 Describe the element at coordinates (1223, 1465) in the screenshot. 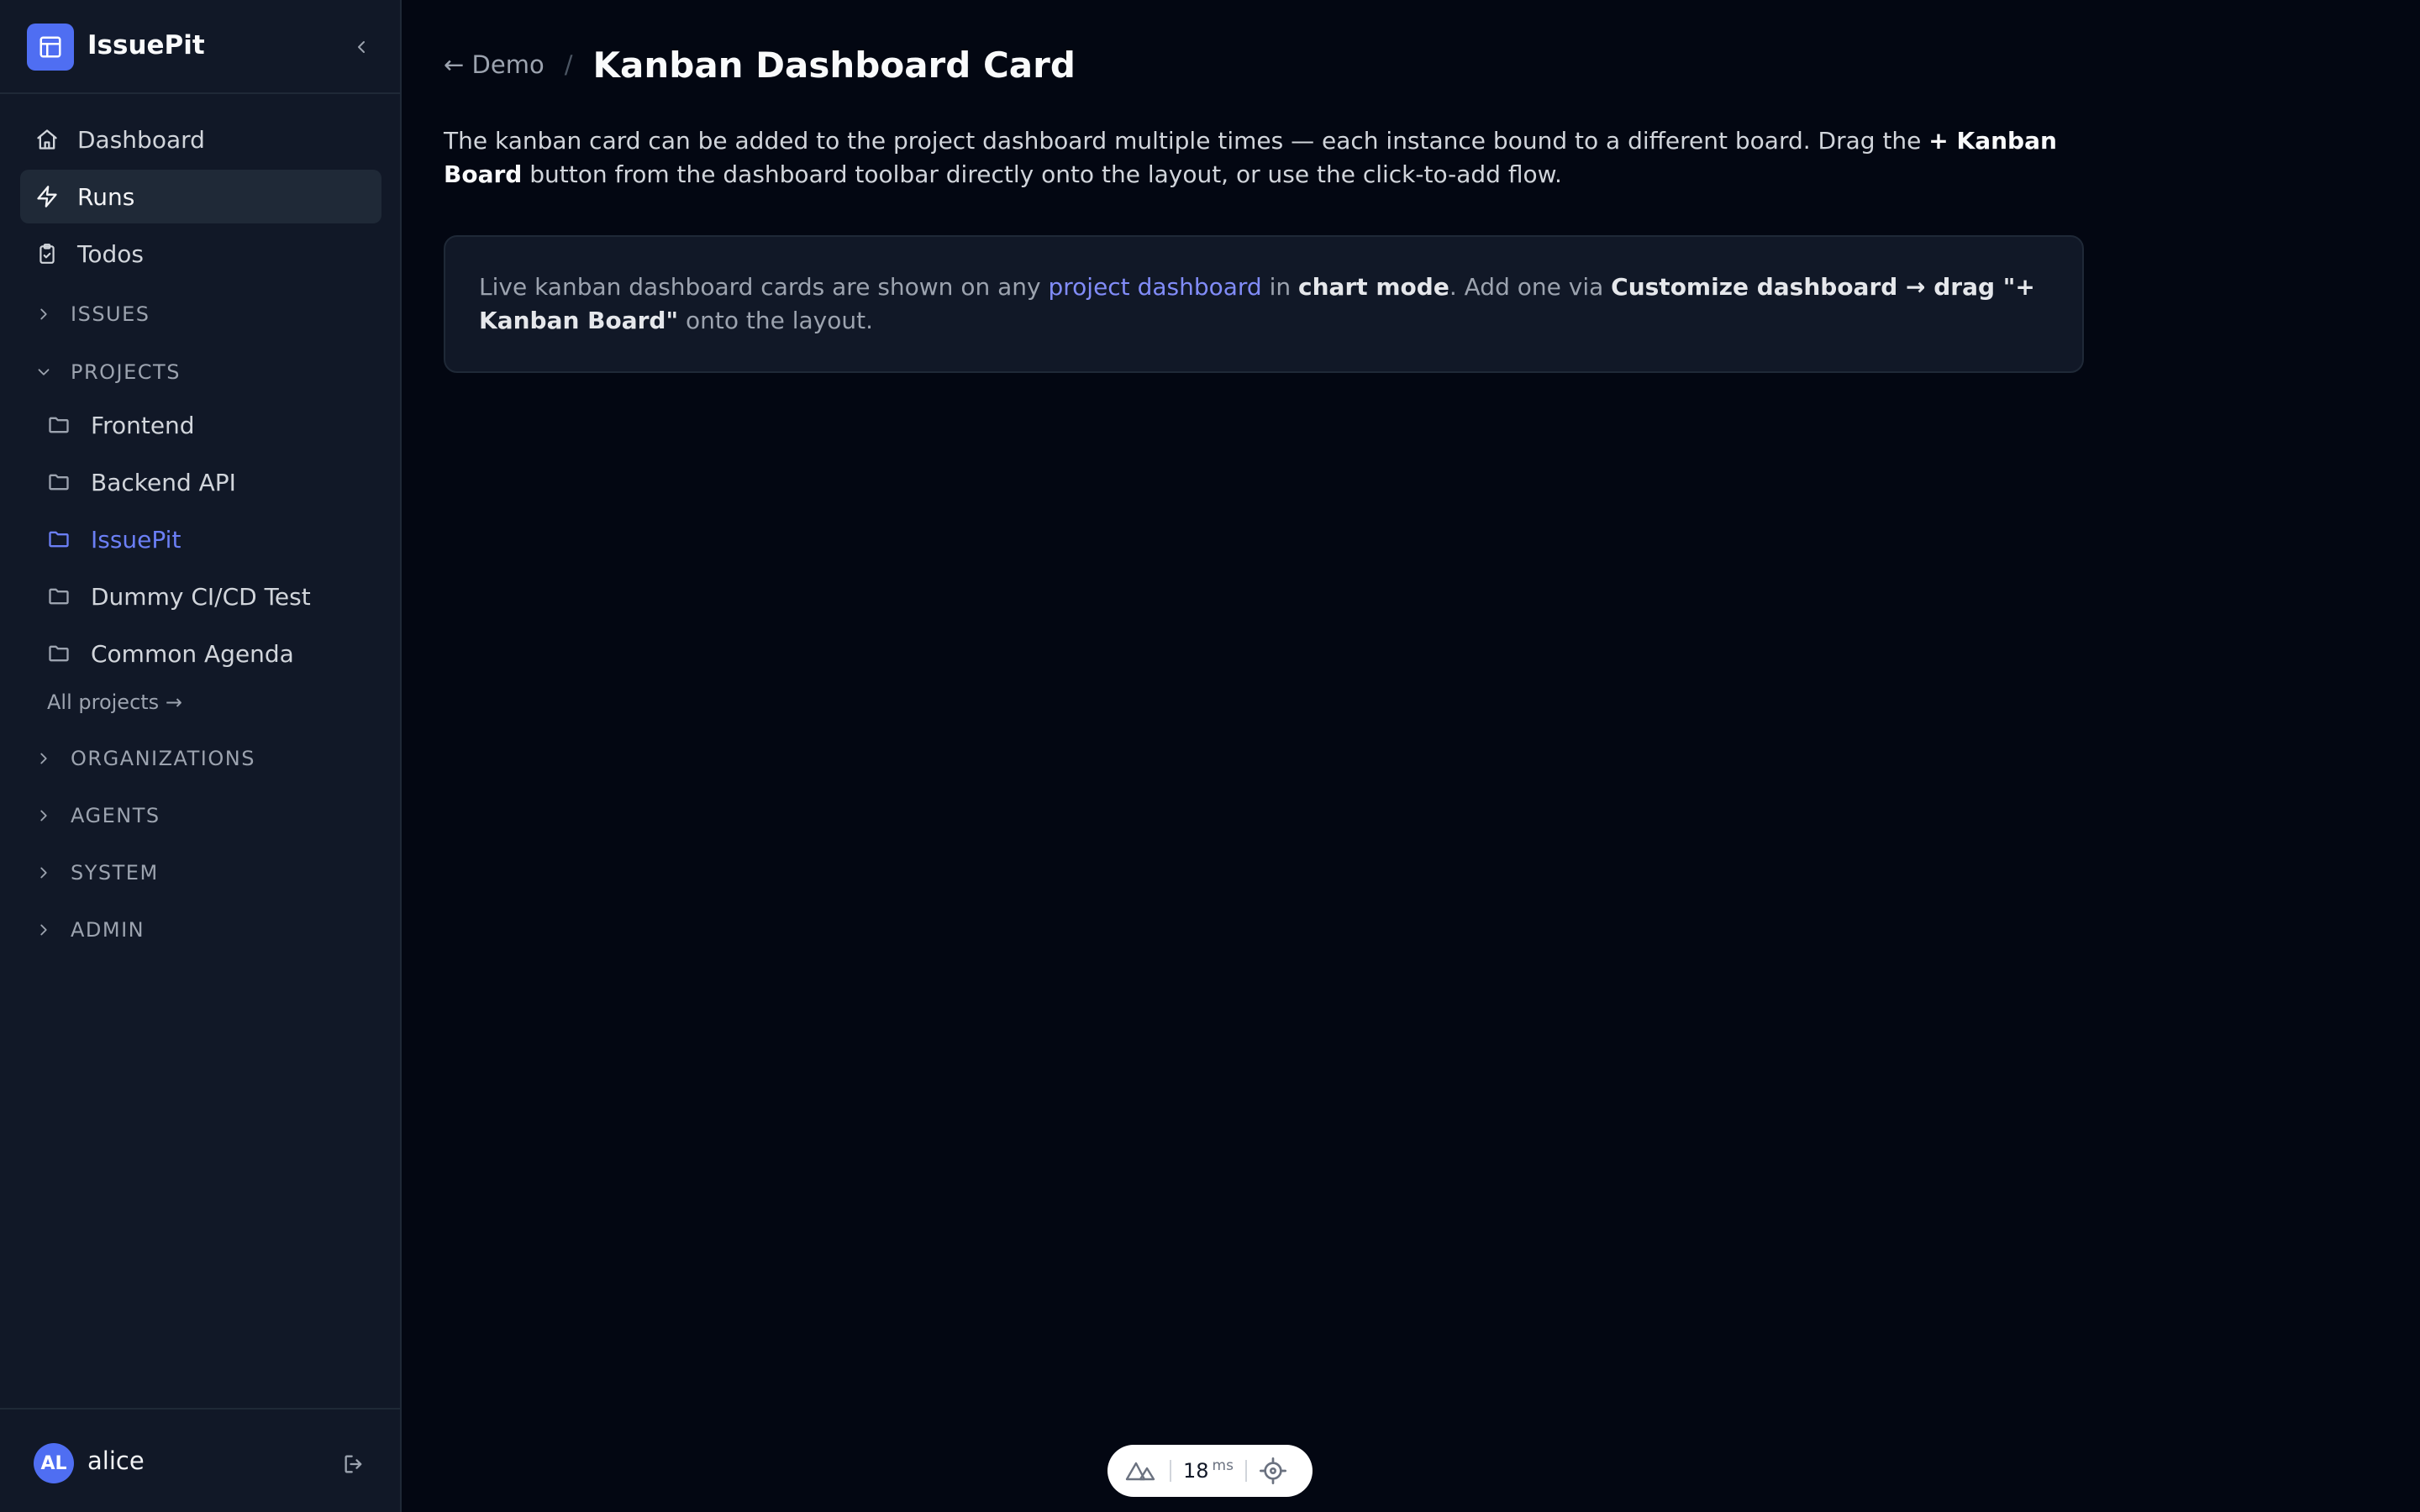

I see `render-time-unit: ms` at that location.